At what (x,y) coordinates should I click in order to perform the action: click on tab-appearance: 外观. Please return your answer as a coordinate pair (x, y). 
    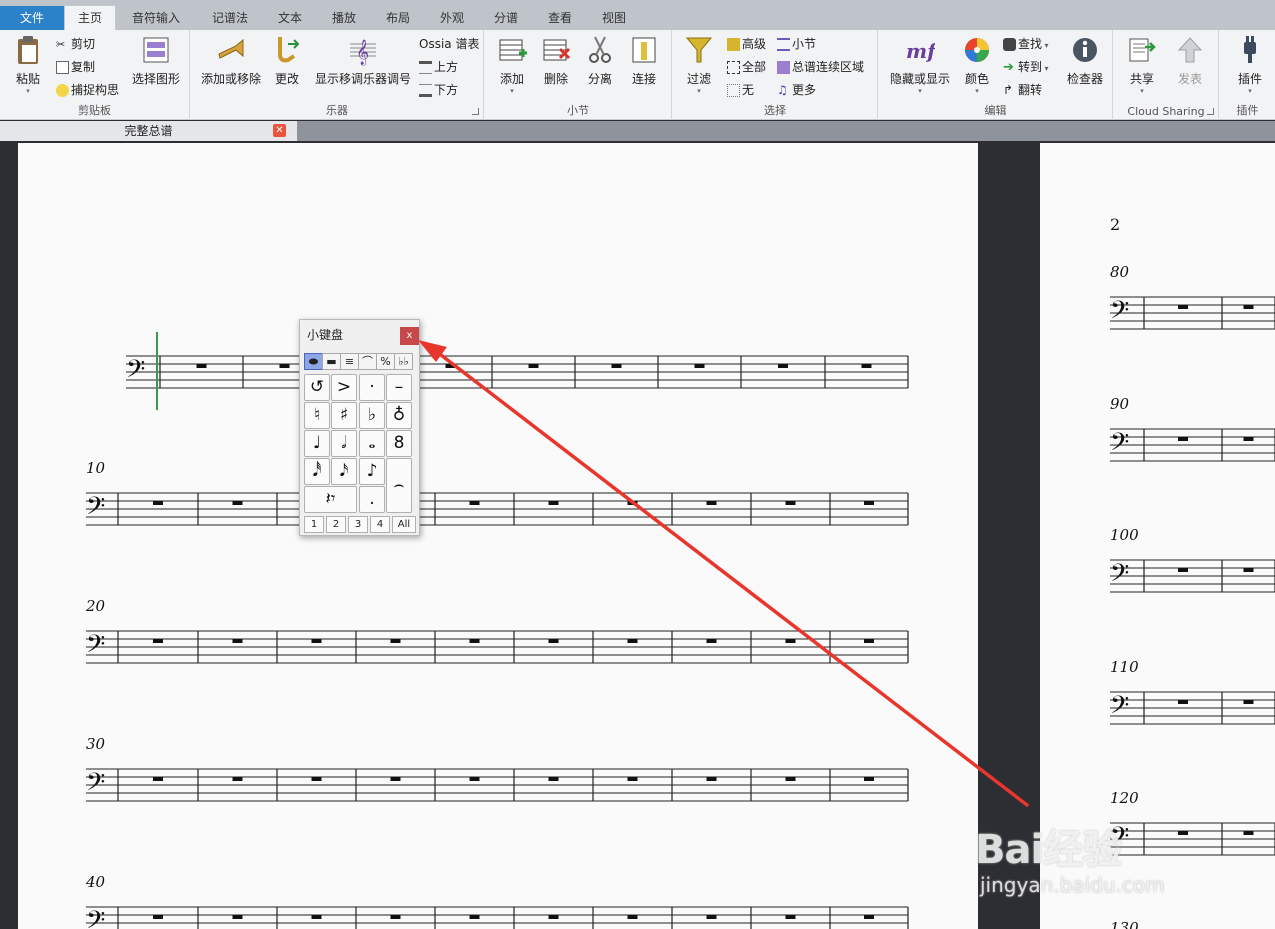
    Looking at the image, I should click on (452, 18).